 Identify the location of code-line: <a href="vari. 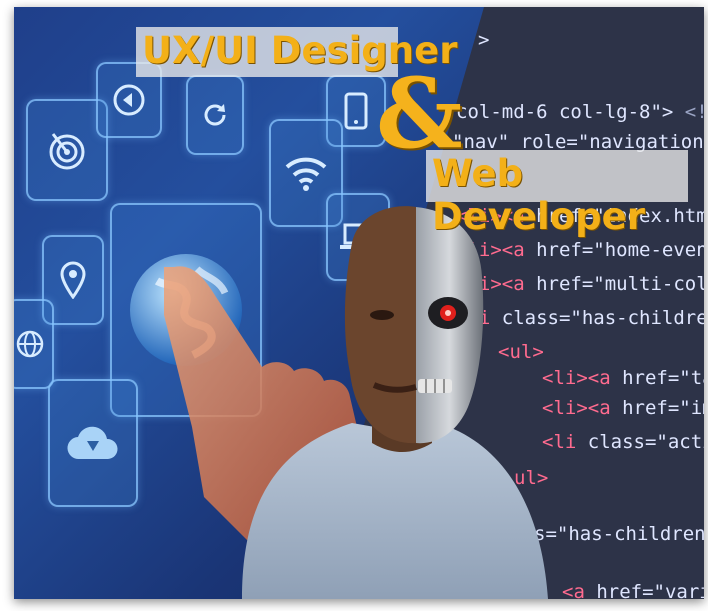
(633, 590).